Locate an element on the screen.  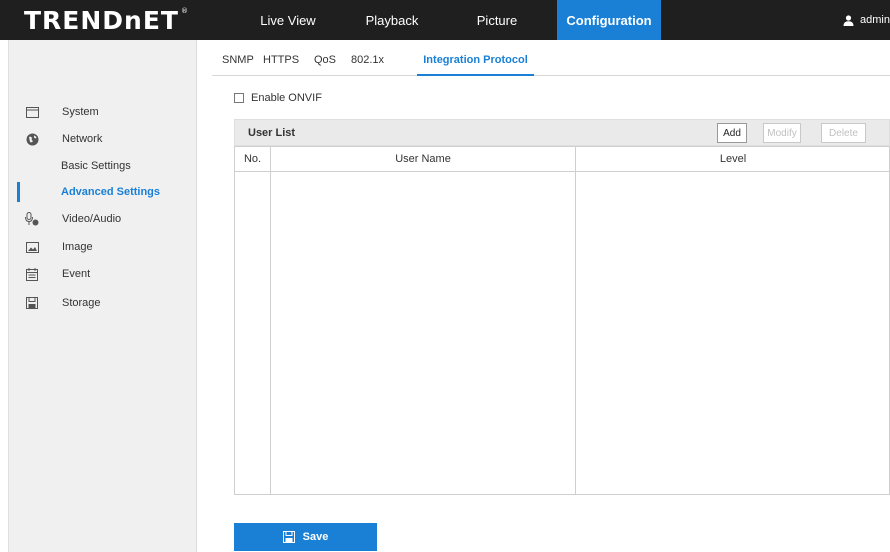
delete-user-button: Delete is located at coordinates (843, 133).